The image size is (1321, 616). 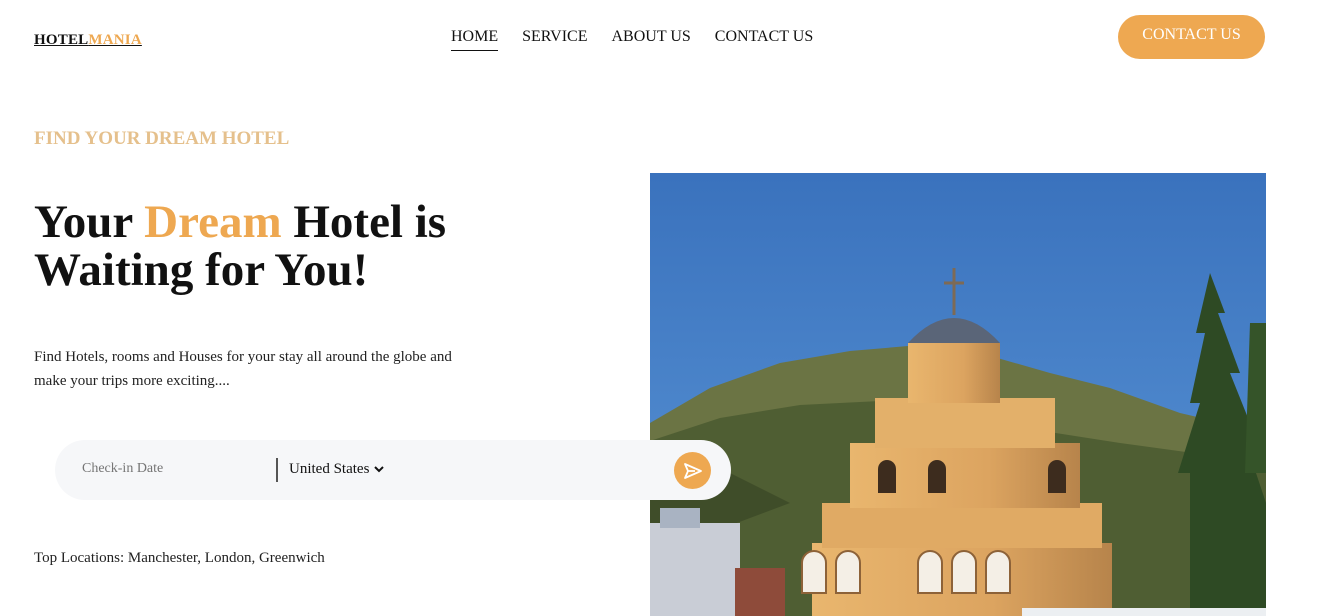 I want to click on search-submit-button, so click(x=692, y=470).